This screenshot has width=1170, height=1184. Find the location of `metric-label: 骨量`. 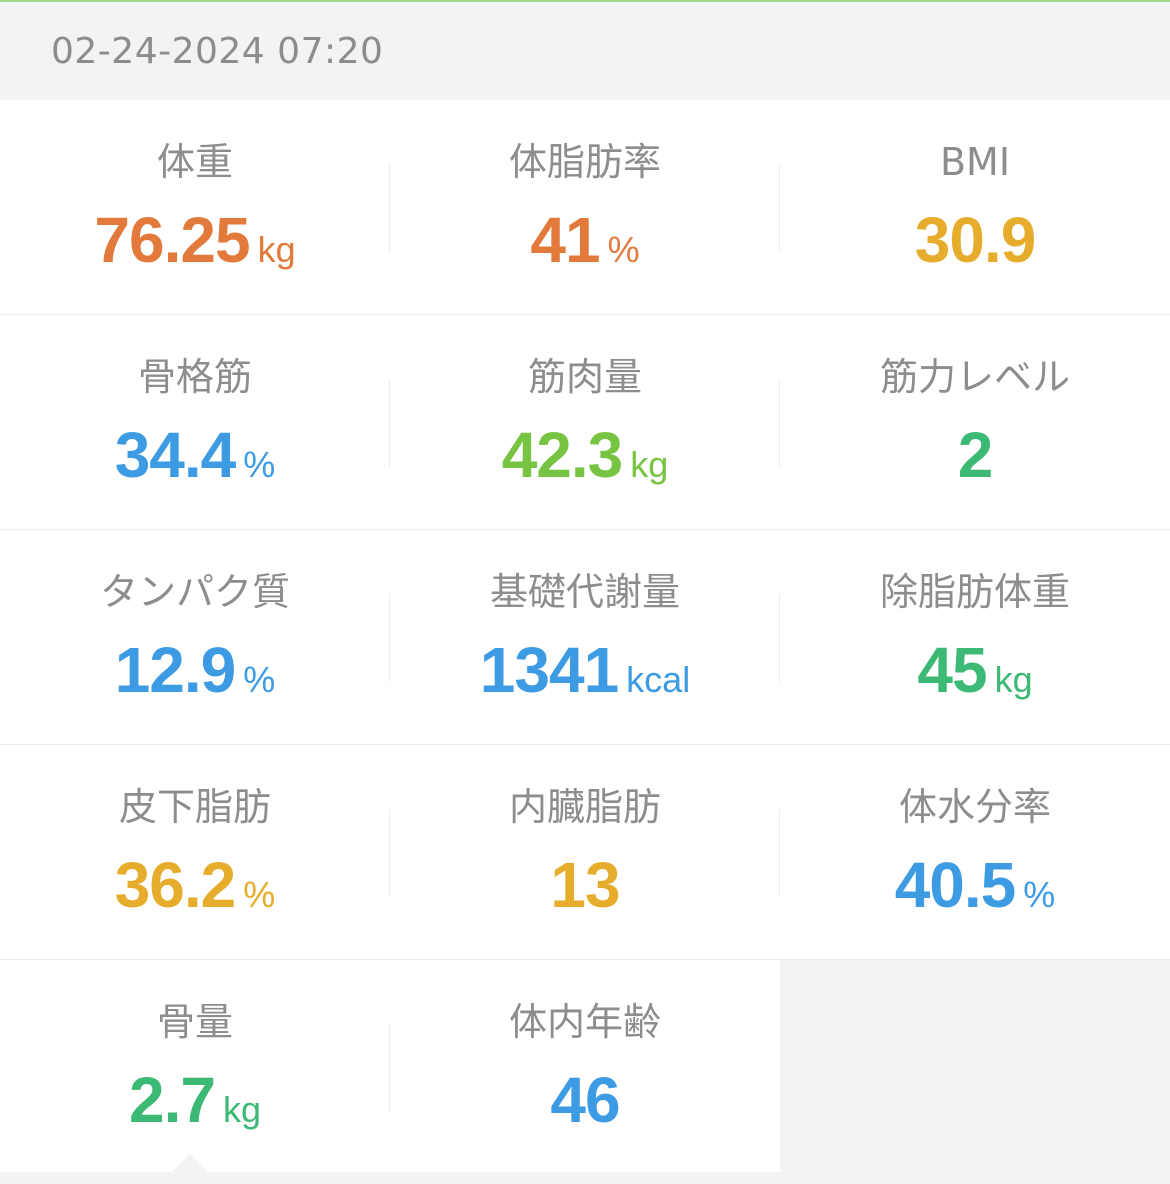

metric-label: 骨量 is located at coordinates (194, 1022).